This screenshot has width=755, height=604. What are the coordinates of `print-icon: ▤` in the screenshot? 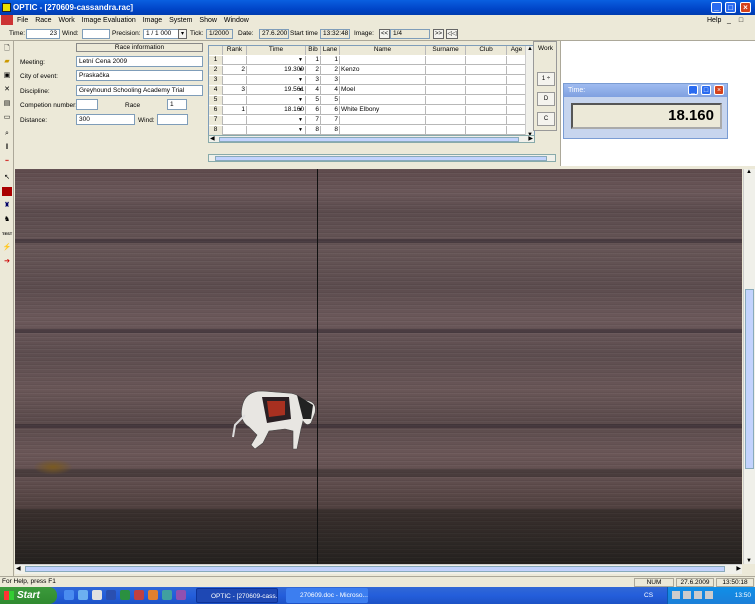 It's located at (7, 103).